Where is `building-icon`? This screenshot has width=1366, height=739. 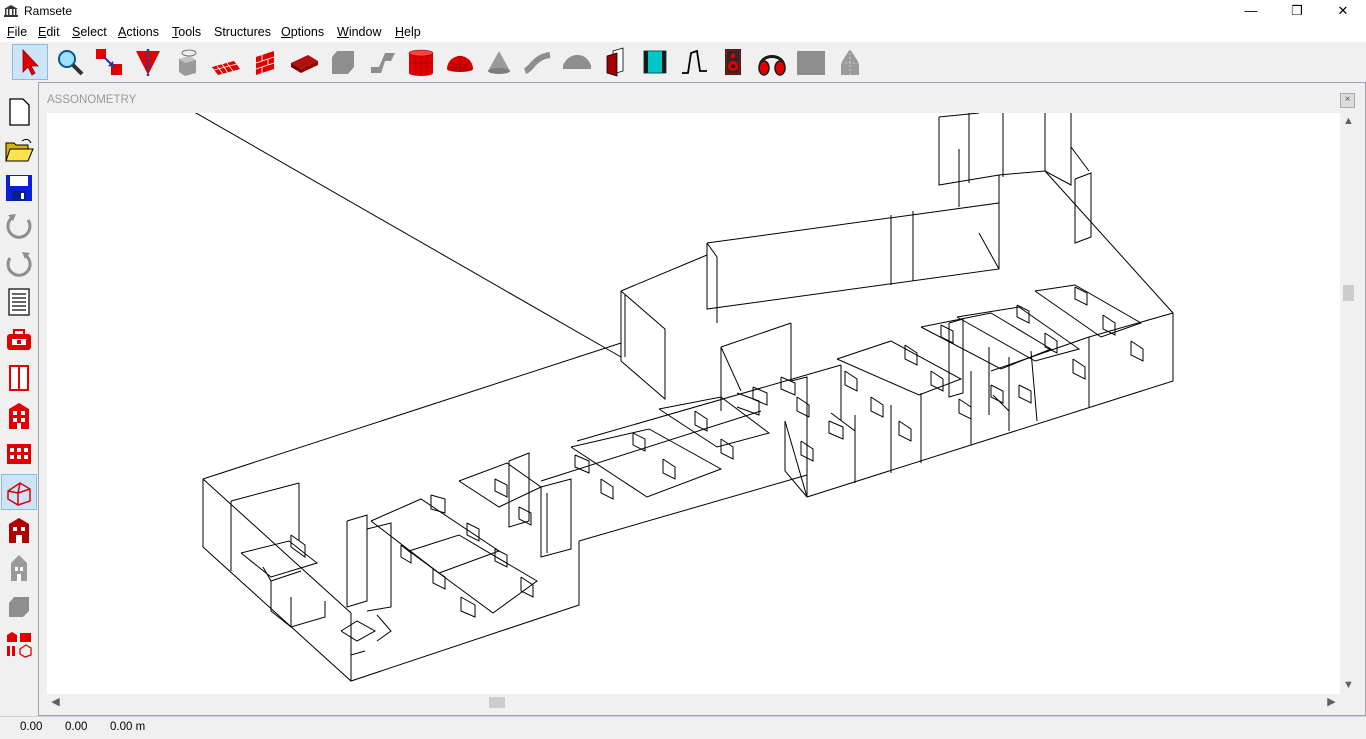
building-icon is located at coordinates (19, 416).